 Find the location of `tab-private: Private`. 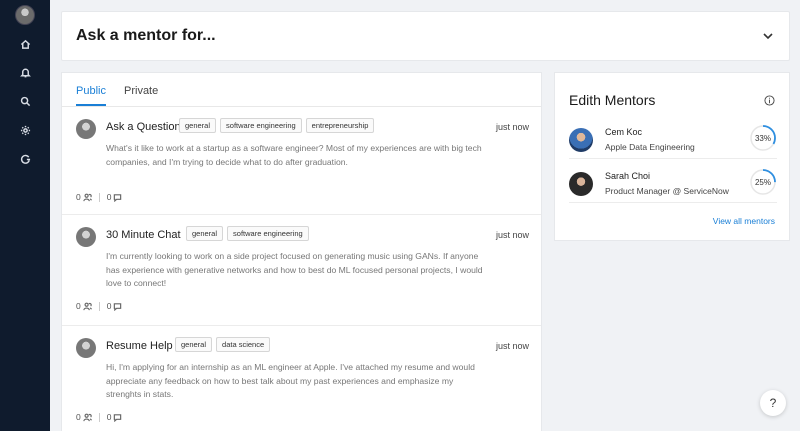

tab-private: Private is located at coordinates (141, 91).